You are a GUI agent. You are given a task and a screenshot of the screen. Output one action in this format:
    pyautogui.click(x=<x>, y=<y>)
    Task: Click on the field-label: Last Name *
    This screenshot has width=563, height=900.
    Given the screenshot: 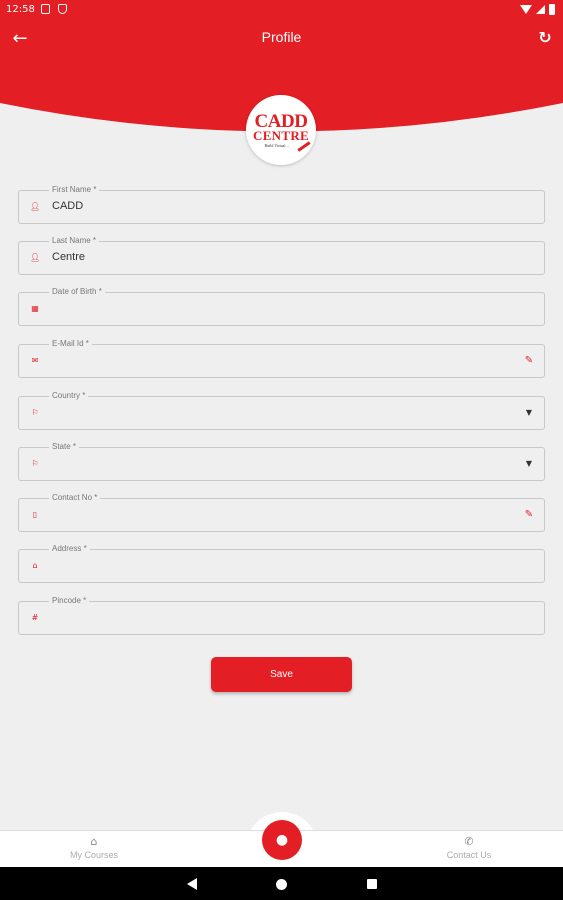 What is the action you would take?
    pyautogui.click(x=74, y=241)
    